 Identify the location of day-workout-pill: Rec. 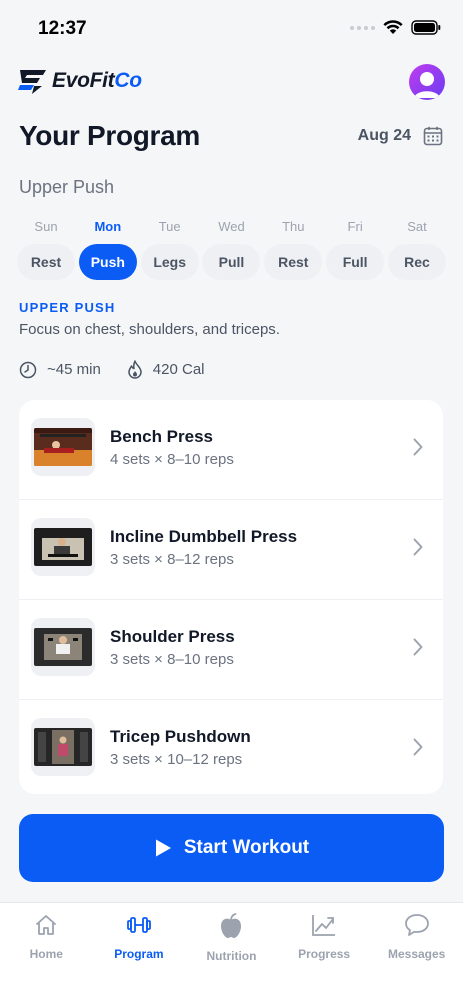
(416, 262).